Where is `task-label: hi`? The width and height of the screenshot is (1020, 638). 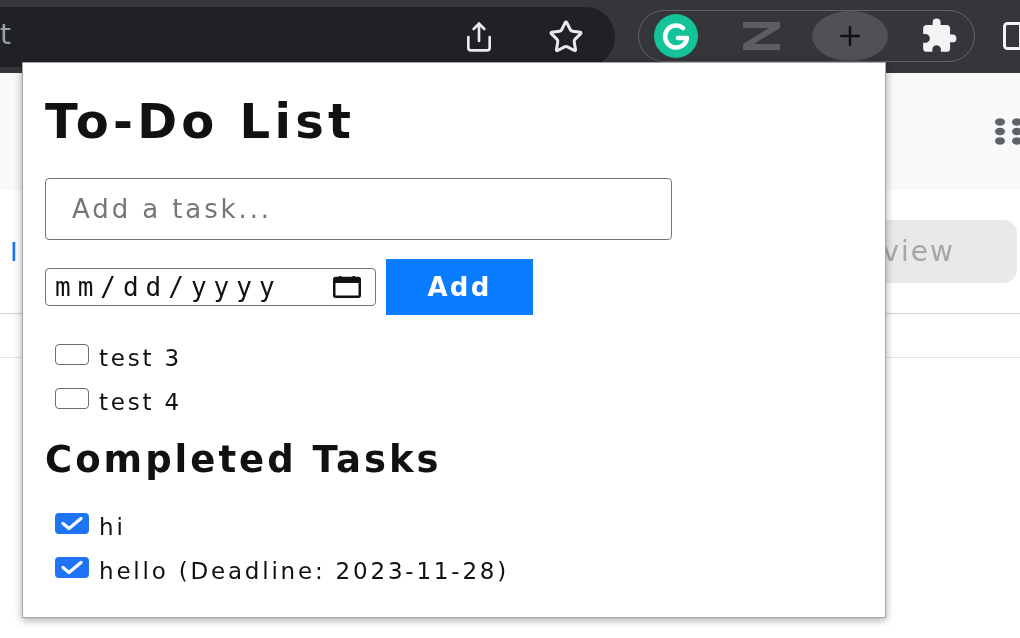
task-label: hi is located at coordinates (112, 526).